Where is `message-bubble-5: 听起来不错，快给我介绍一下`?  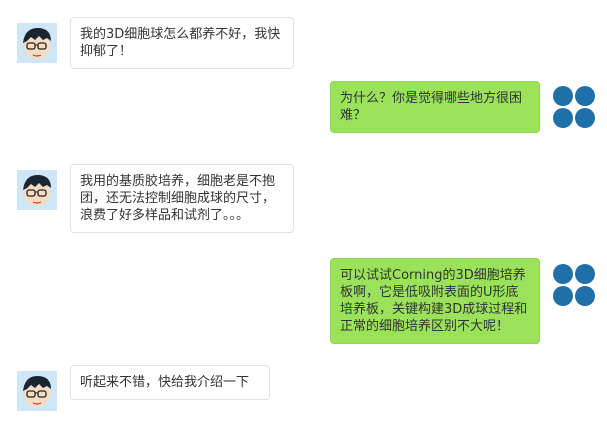
message-bubble-5: 听起来不错，快给我介绍一下 is located at coordinates (170, 382).